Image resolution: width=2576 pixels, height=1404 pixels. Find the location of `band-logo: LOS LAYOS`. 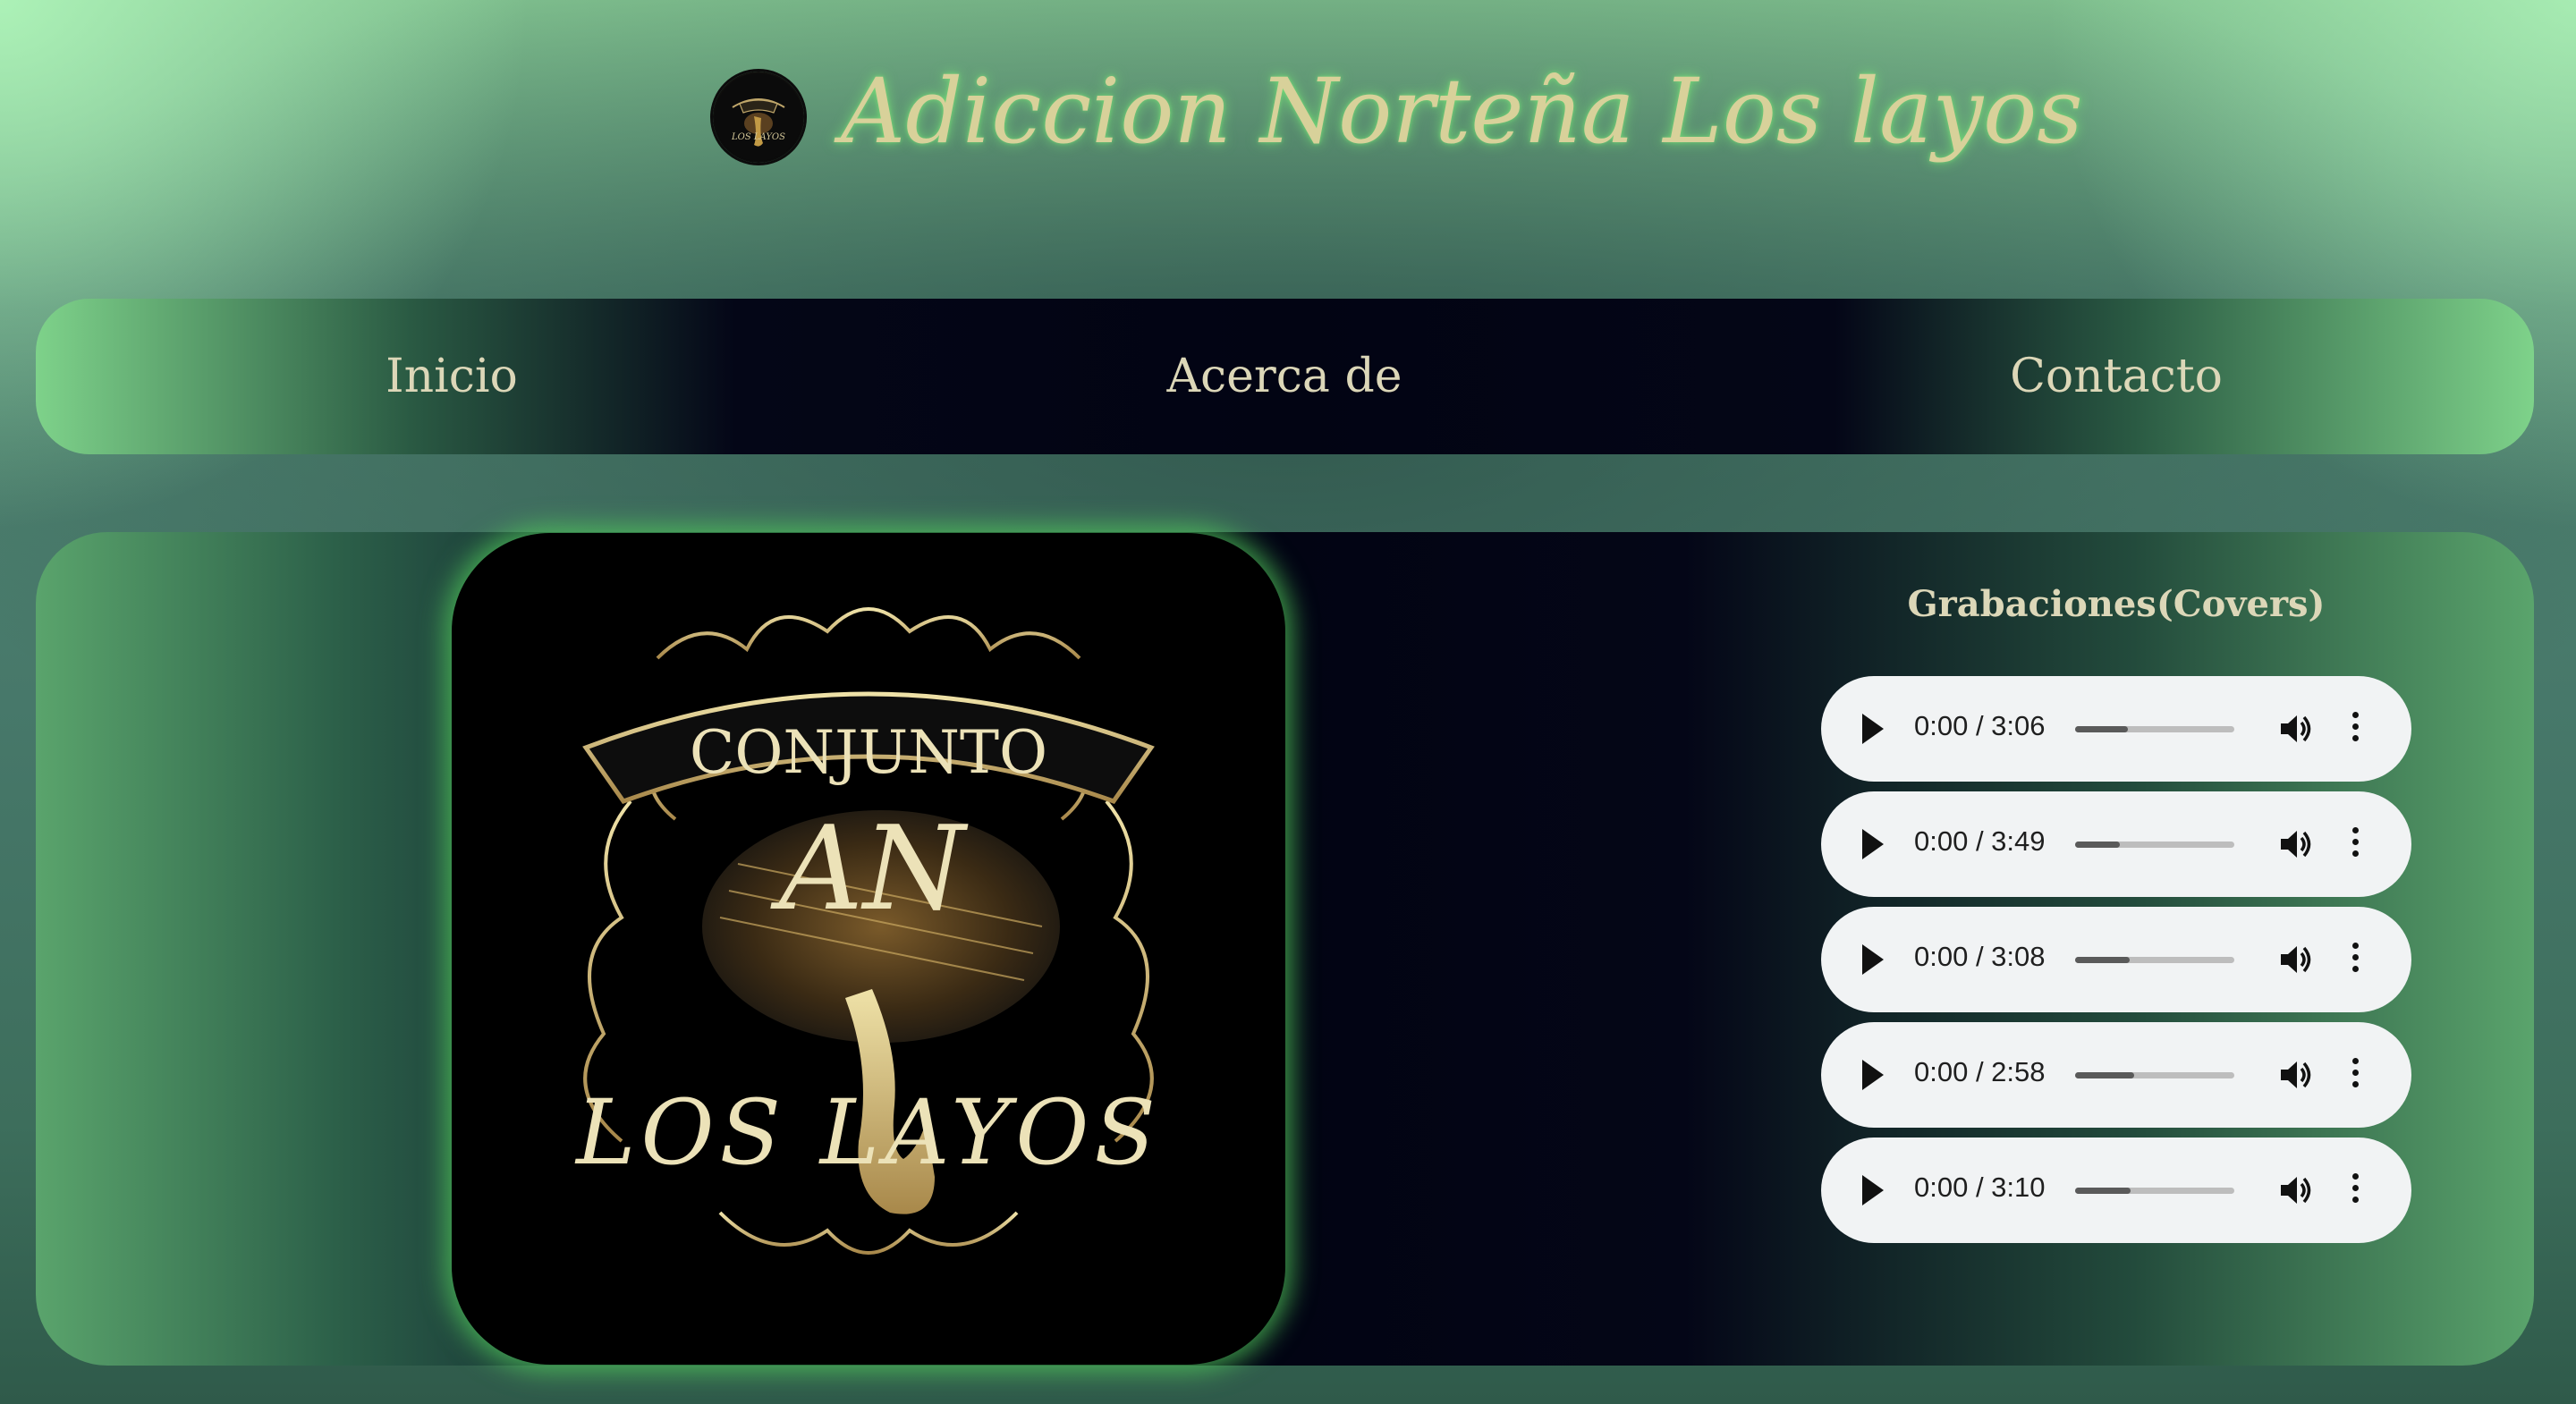

band-logo: LOS LAYOS is located at coordinates (758, 117).